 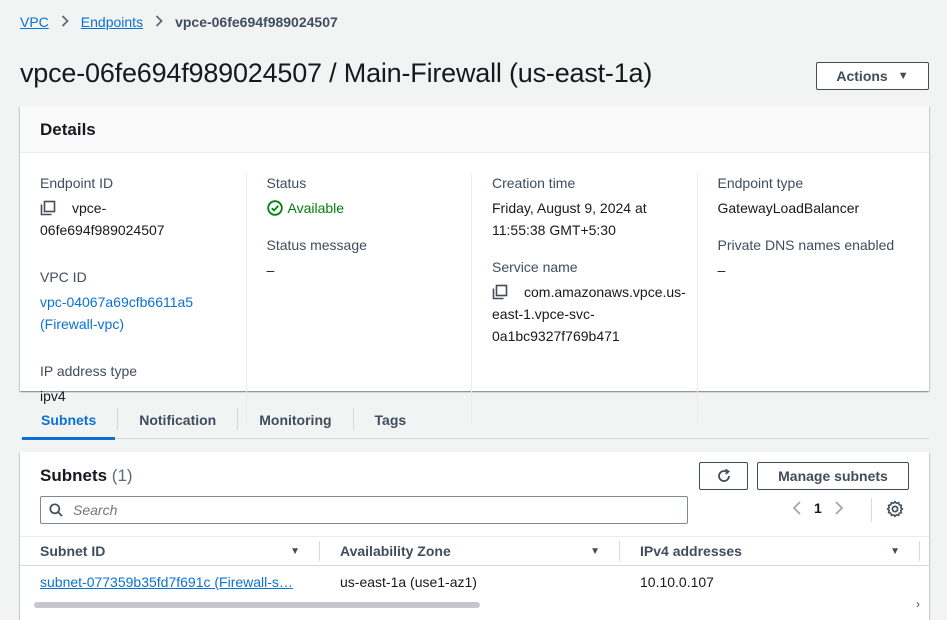 What do you see at coordinates (408, 582) in the screenshot?
I see `availability-zone-value: us-east-1a (use1-az1)` at bounding box center [408, 582].